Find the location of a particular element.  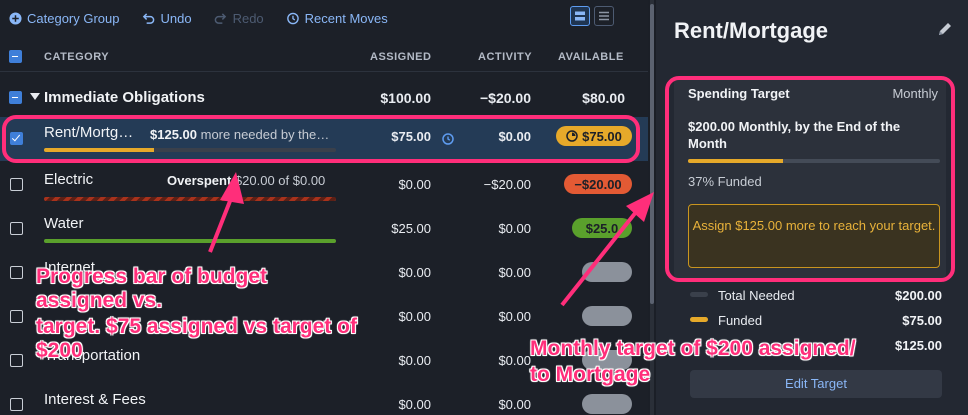

annotation-target-line1: Monthly target of $200 assigned/ is located at coordinates (693, 348).